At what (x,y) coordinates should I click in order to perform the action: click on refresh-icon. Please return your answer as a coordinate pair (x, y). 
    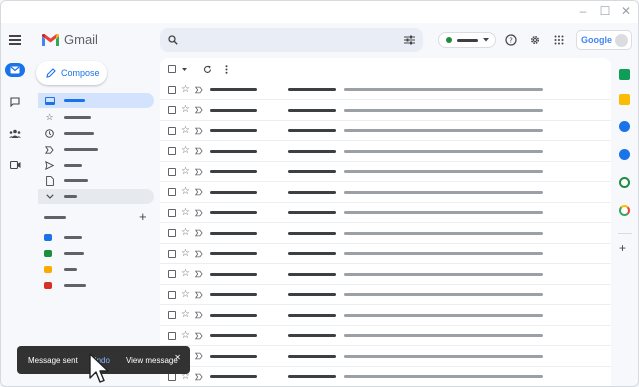
    Looking at the image, I should click on (207, 69).